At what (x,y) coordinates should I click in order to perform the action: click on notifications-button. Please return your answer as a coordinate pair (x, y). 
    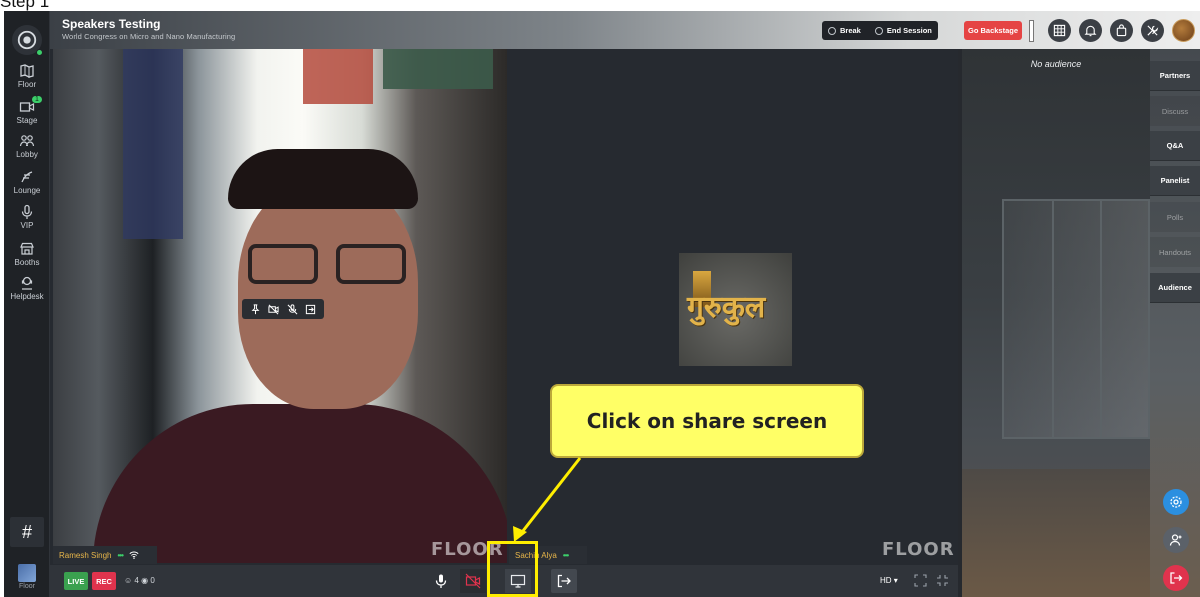
    Looking at the image, I should click on (1090, 30).